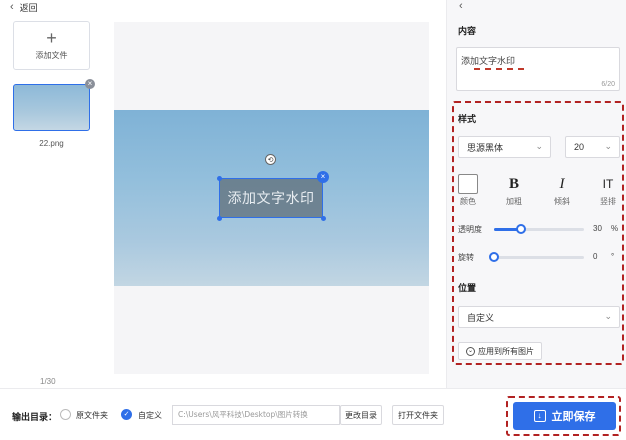 The width and height of the screenshot is (626, 440). I want to click on custom-folder-label: 自定义, so click(150, 415).